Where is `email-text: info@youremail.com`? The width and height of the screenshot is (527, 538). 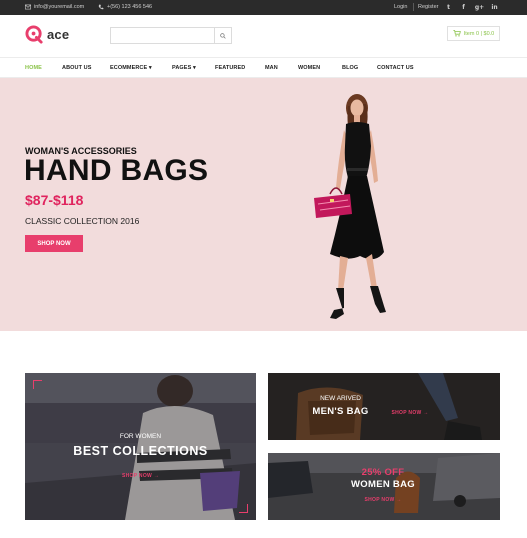
email-text: info@youremail.com is located at coordinates (59, 7).